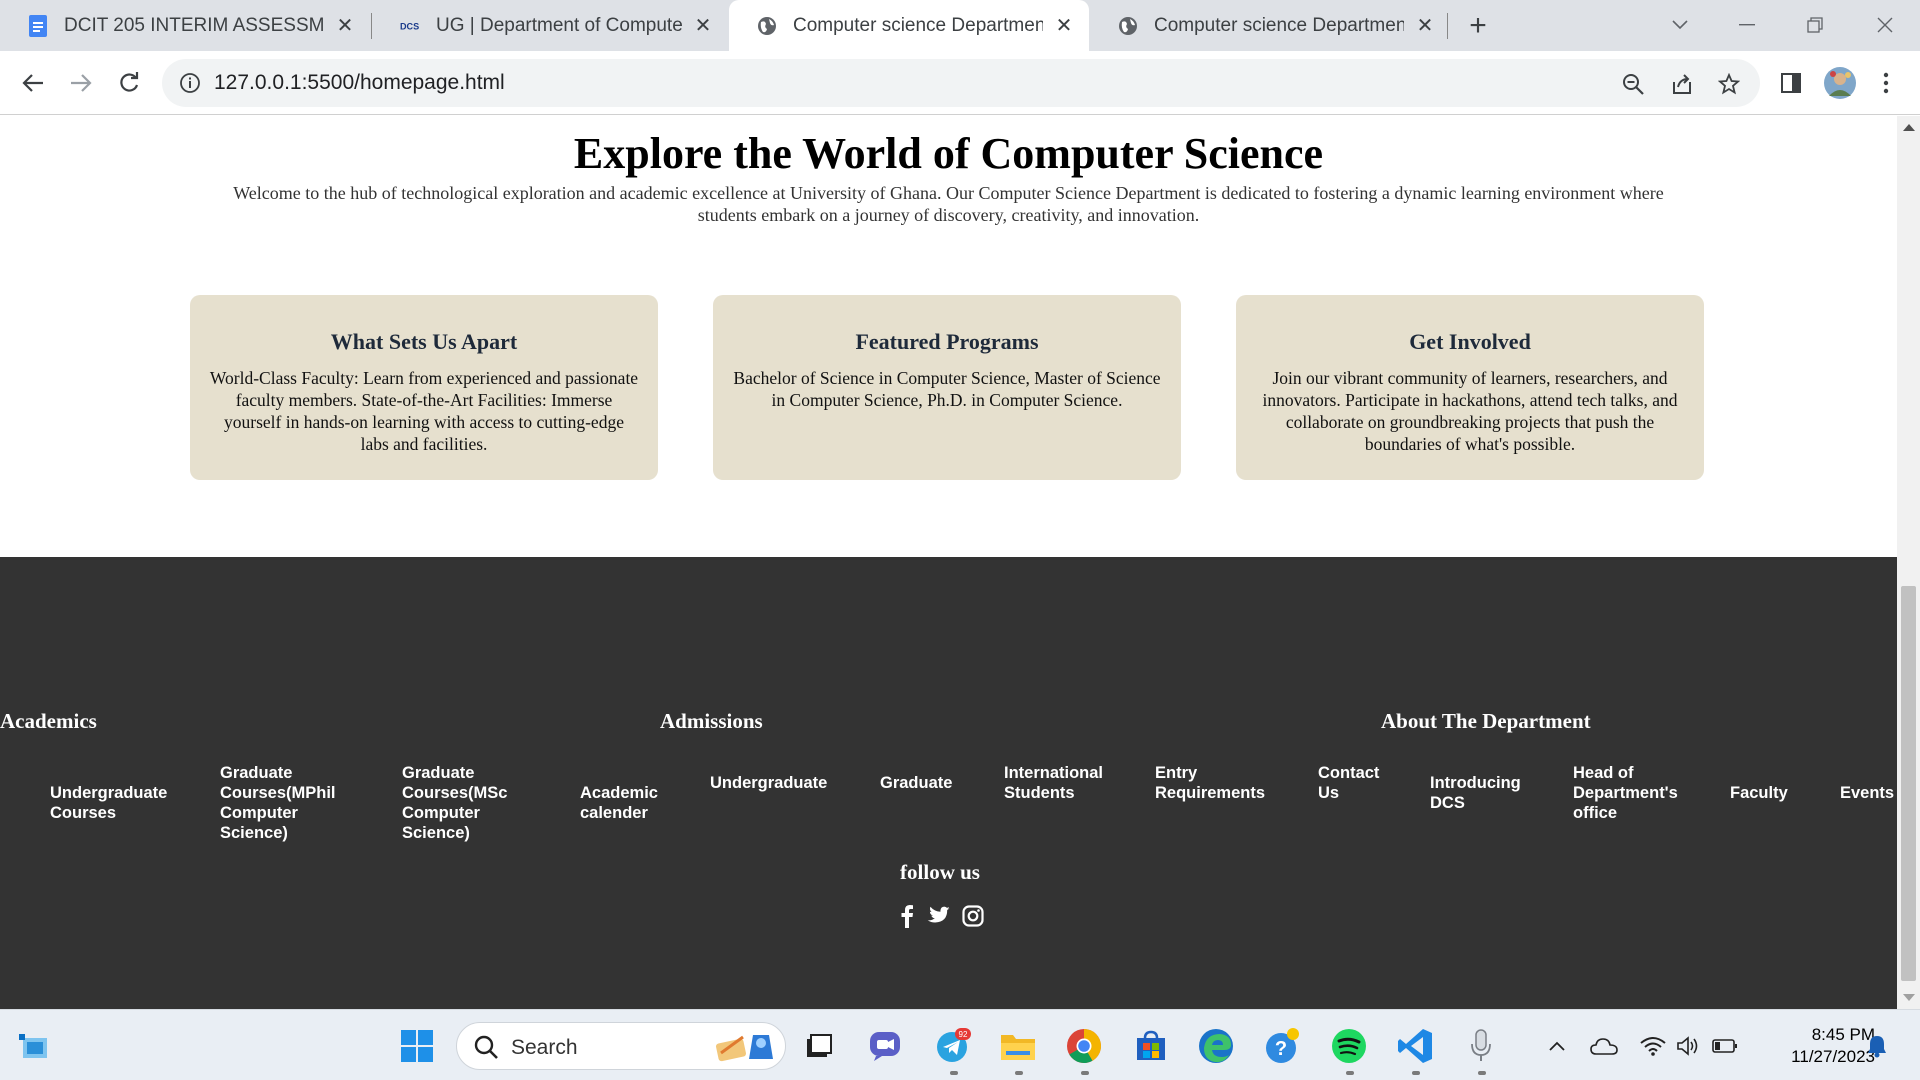  Describe the element at coordinates (290, 803) in the screenshot. I see `footer-link-graduate-mphil: Graduate Courses(MPhil Computer Science)` at that location.